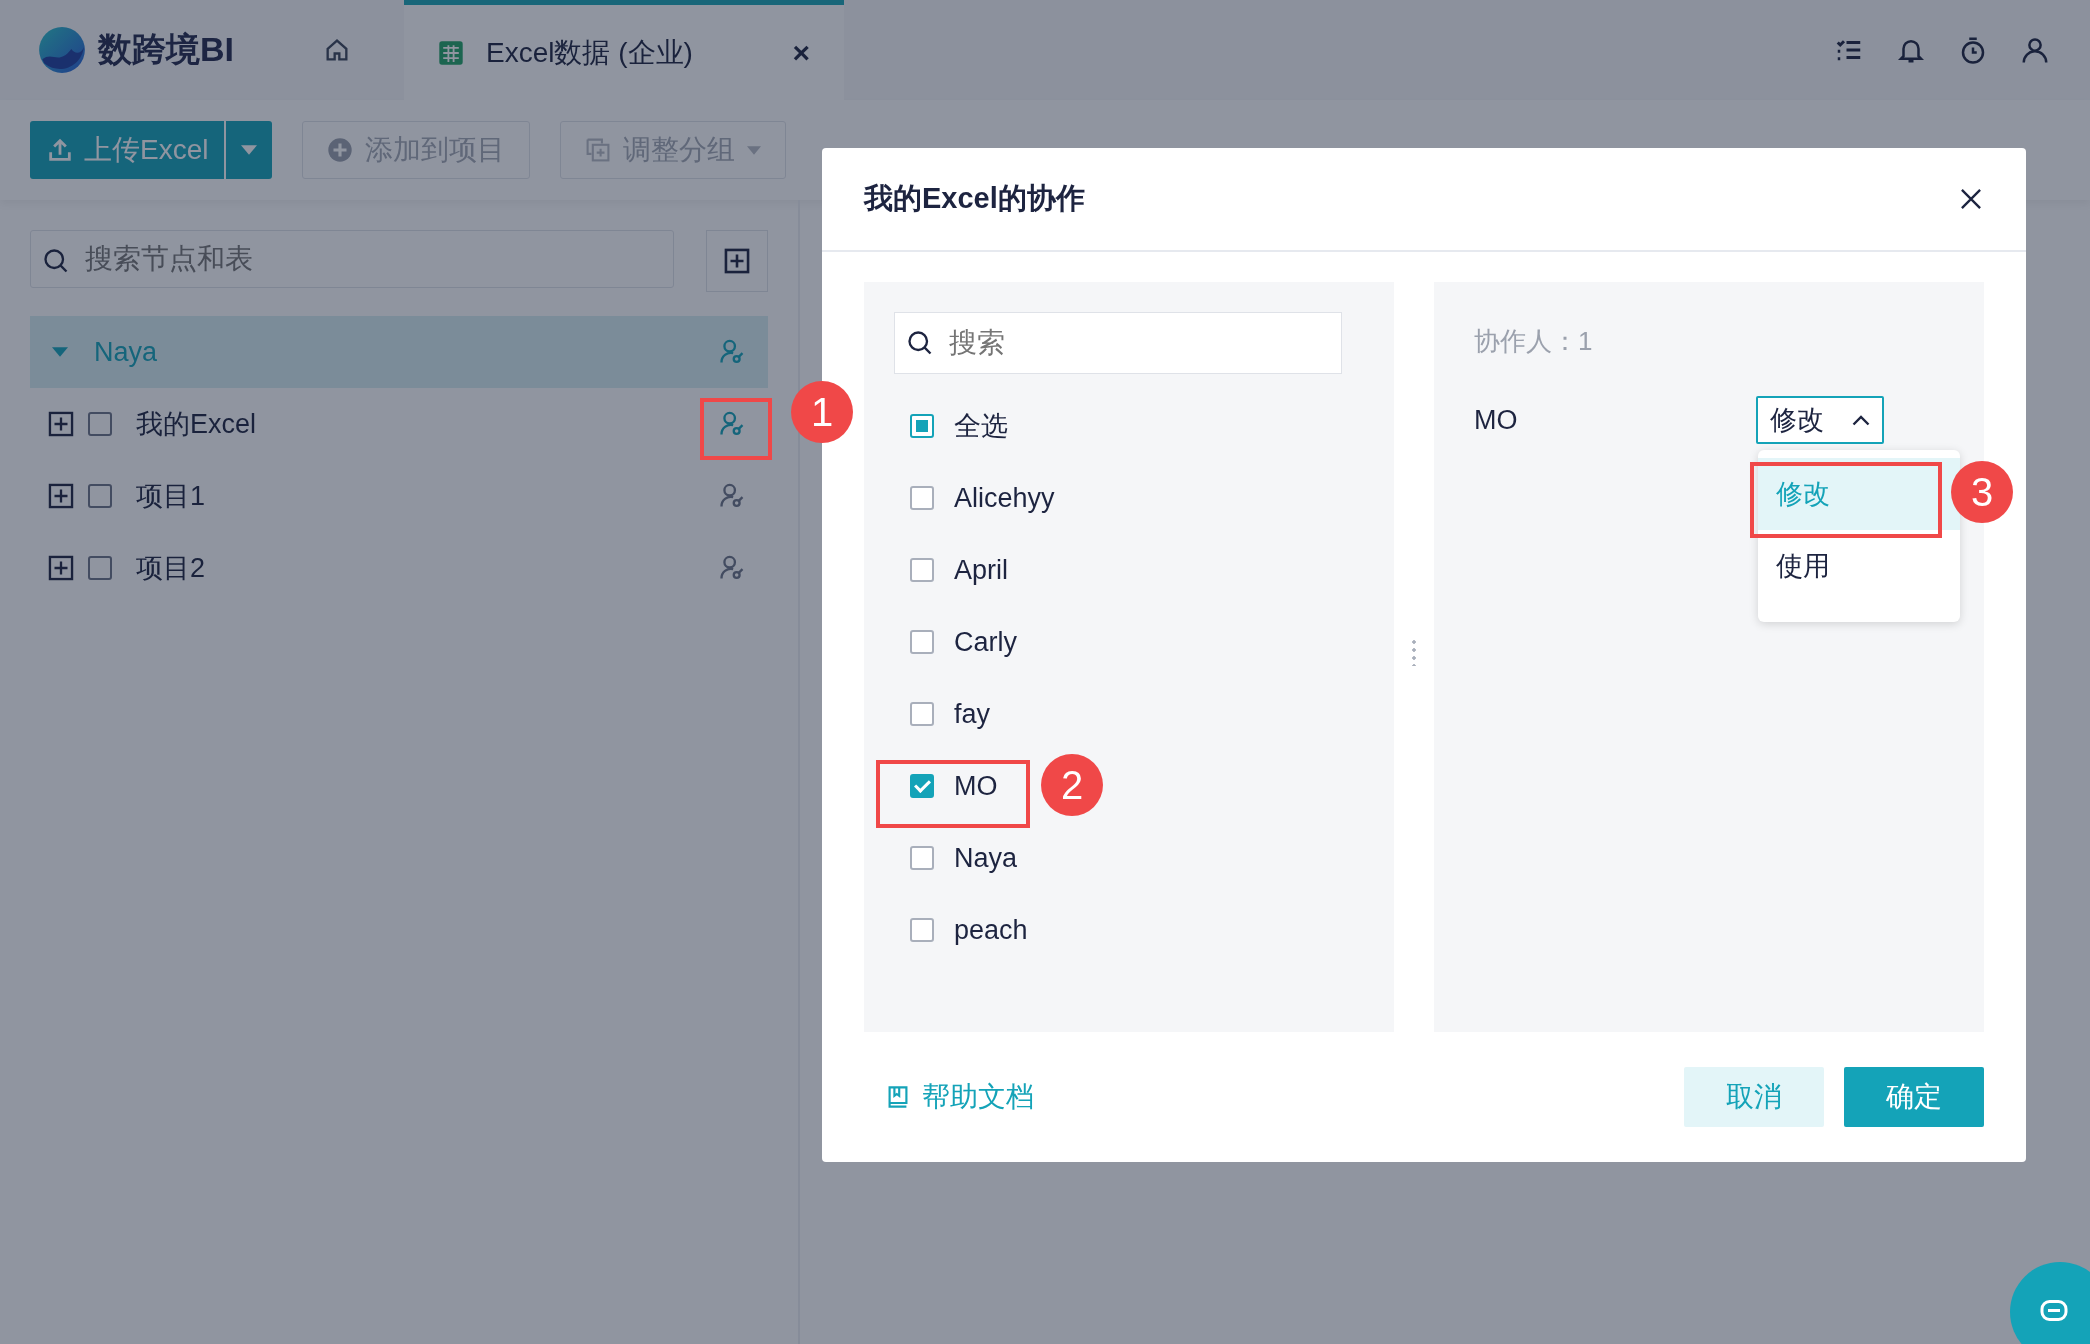 The image size is (2090, 1344). I want to click on copy-plus-icon, so click(598, 150).